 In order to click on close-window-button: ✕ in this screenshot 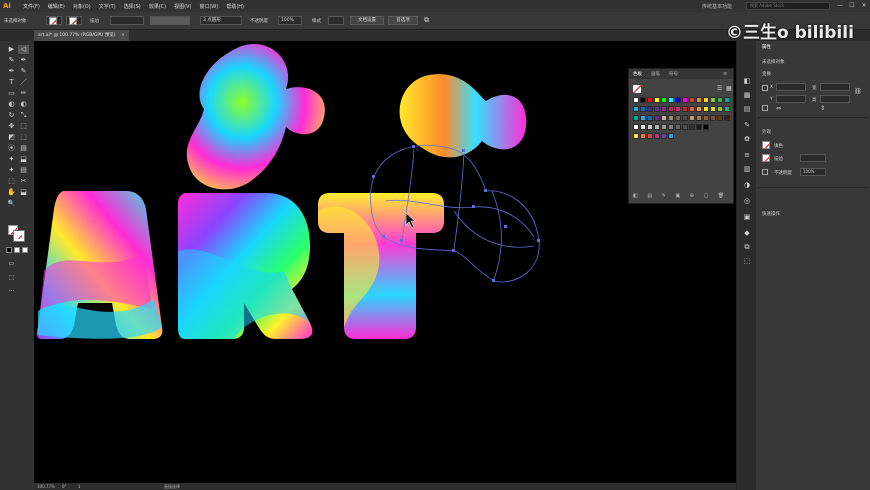, I will do `click(864, 6)`.